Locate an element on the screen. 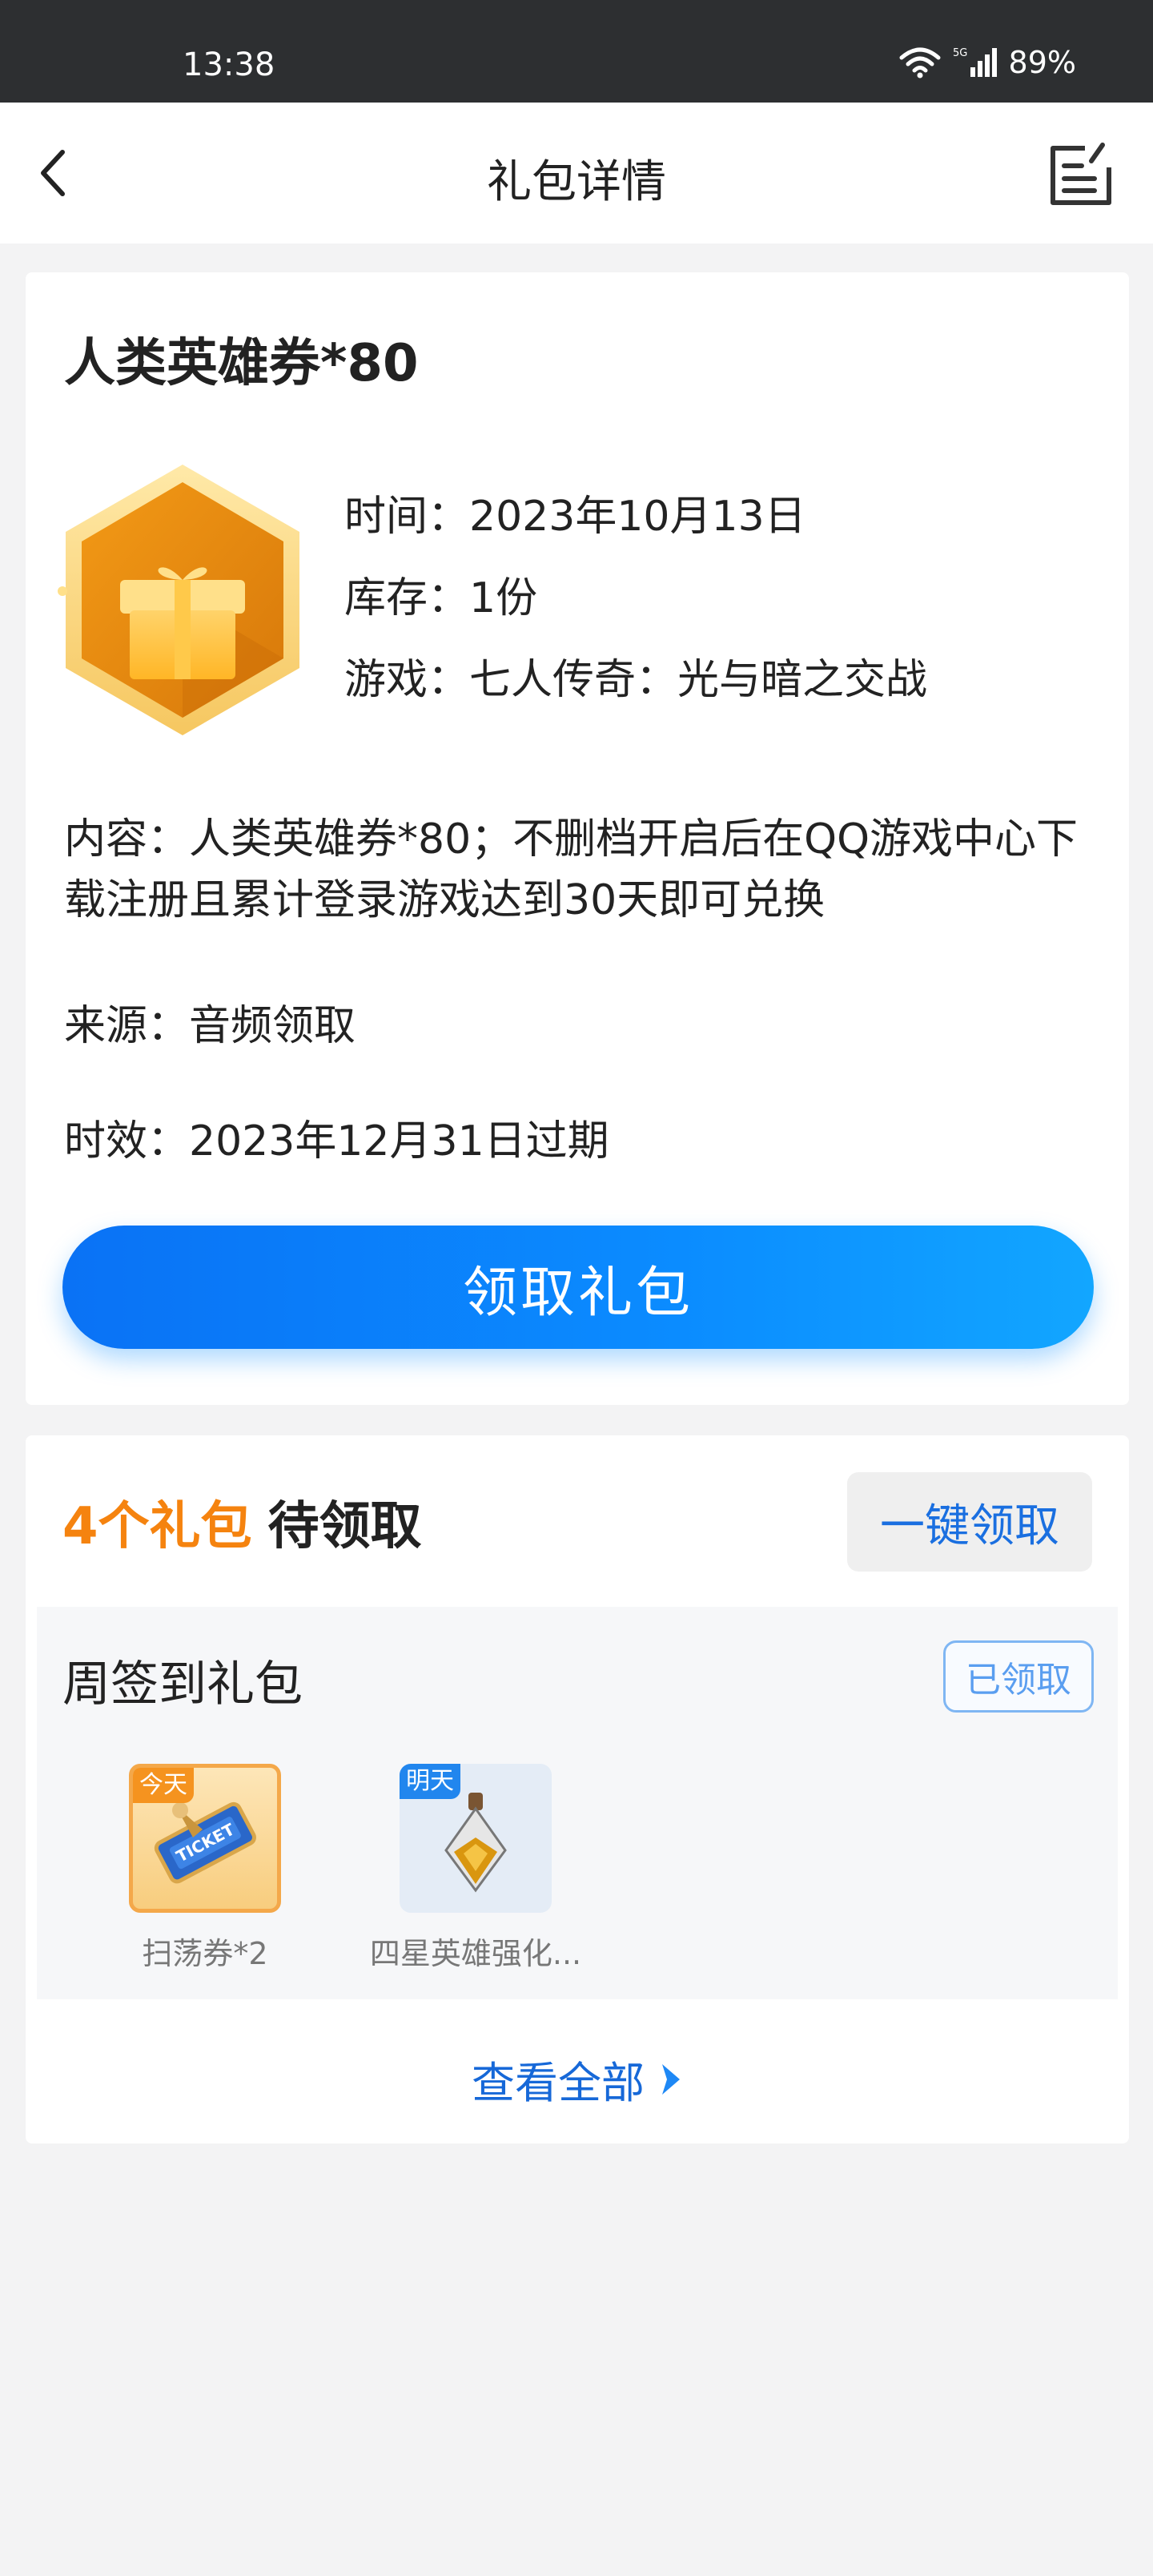 The width and height of the screenshot is (1153, 2576). claim-all-button: 一键领取 is located at coordinates (969, 1522).